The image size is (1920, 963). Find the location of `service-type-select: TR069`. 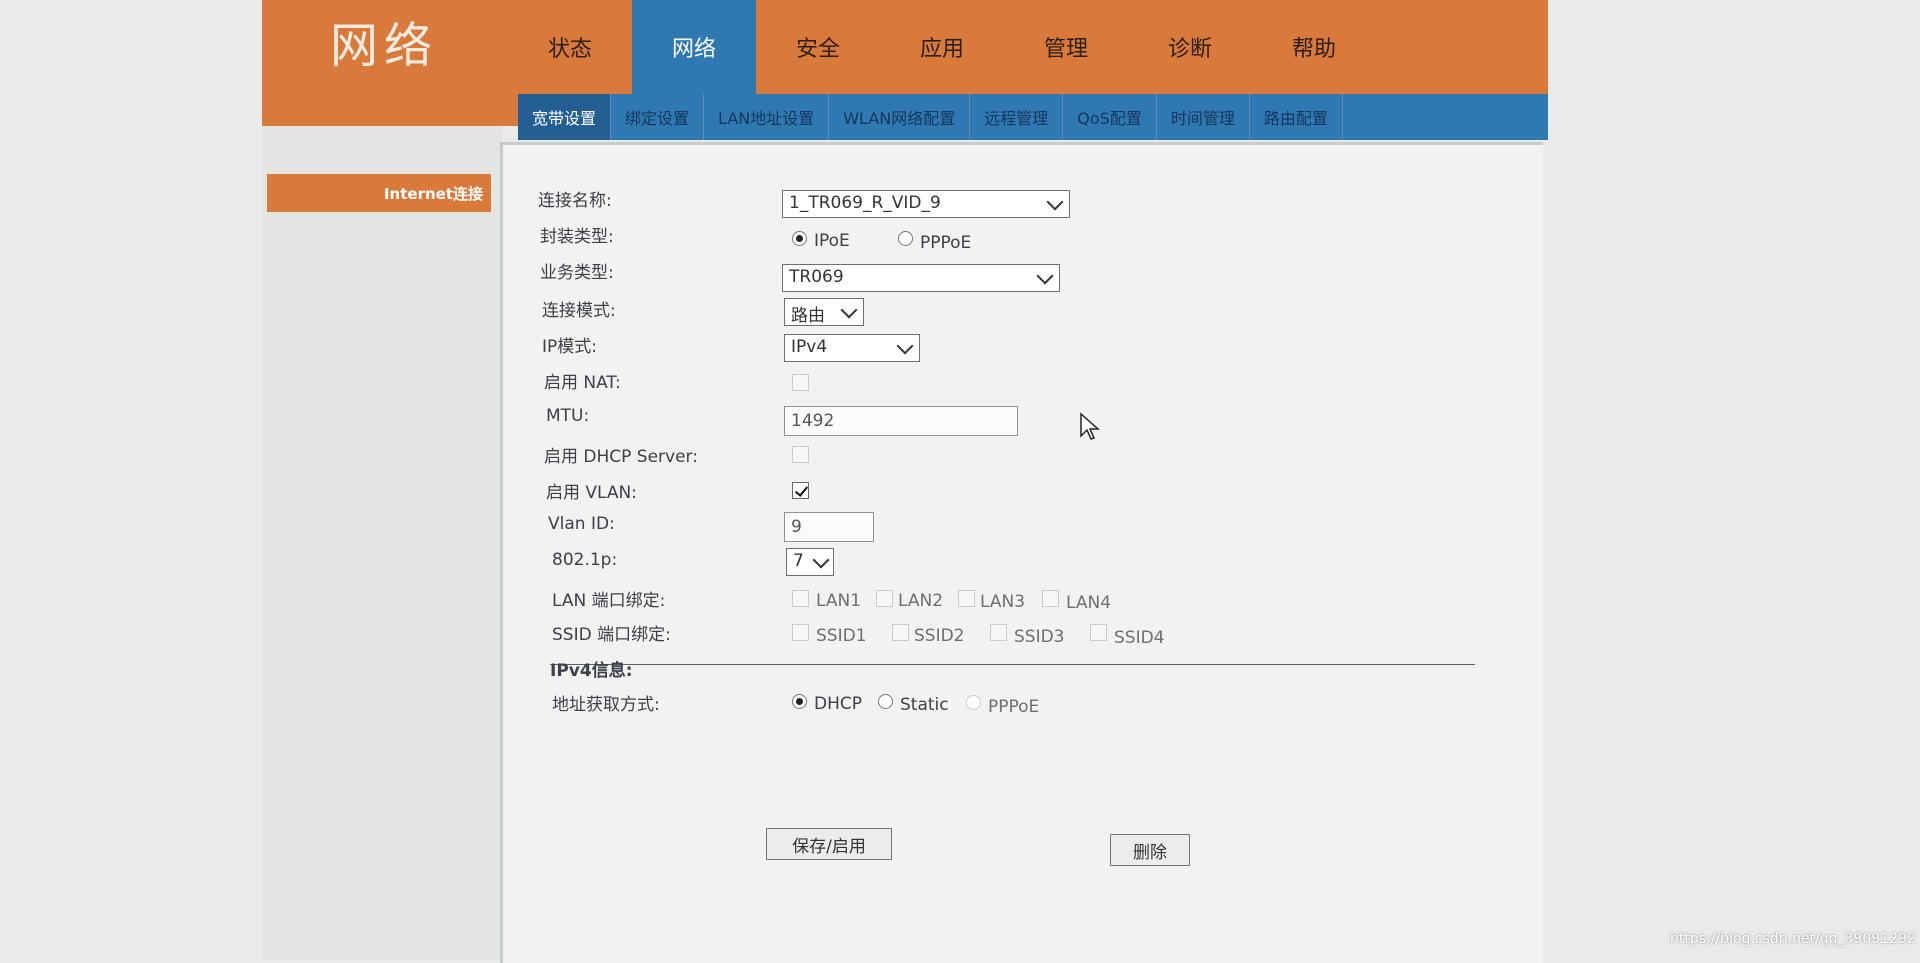

service-type-select: TR069 is located at coordinates (921, 278).